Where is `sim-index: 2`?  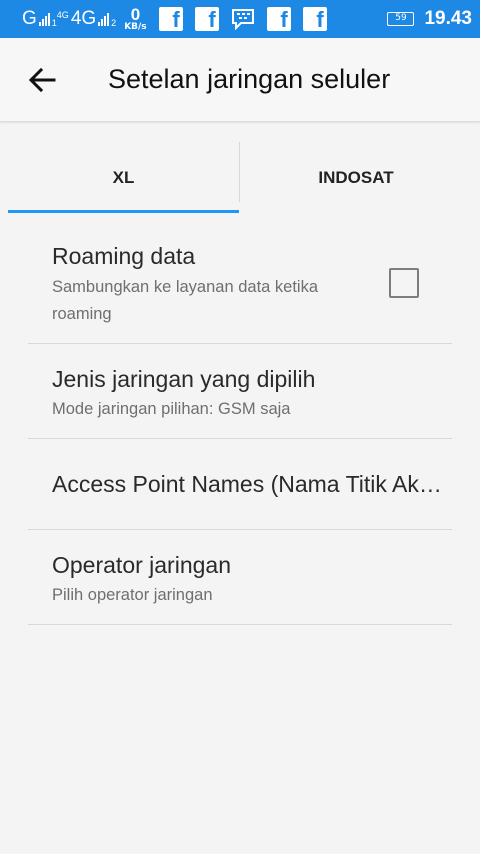 sim-index: 2 is located at coordinates (114, 23).